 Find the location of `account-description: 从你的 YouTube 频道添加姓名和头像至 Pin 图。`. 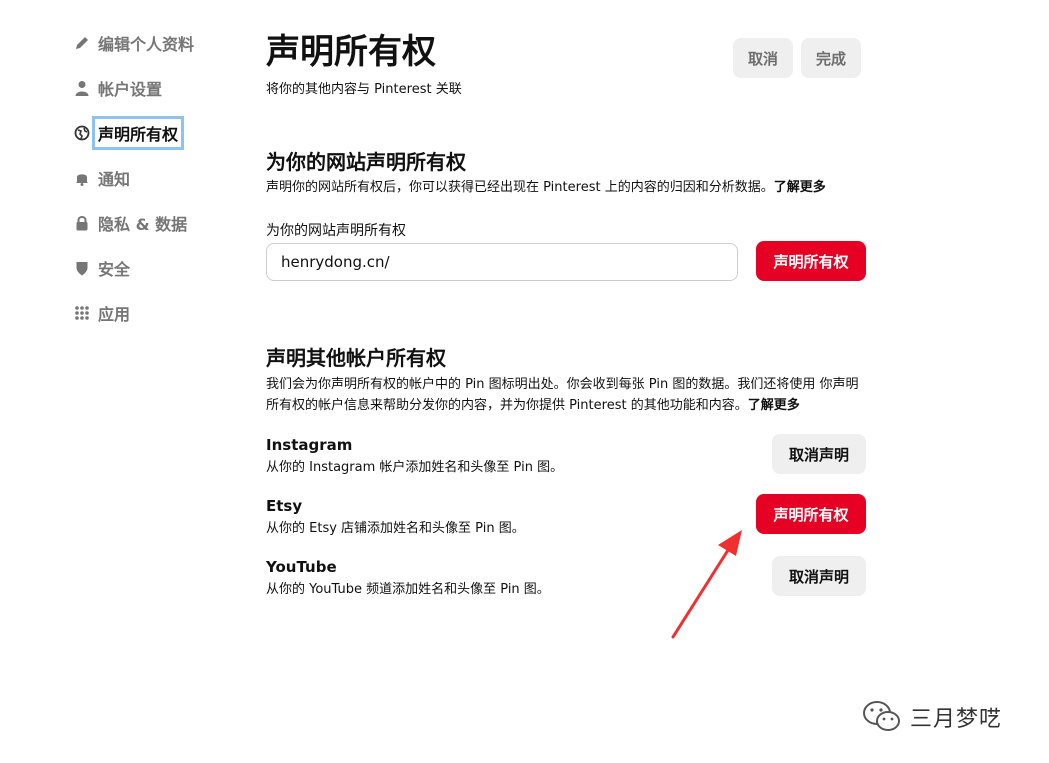

account-description: 从你的 YouTube 频道添加姓名和头像至 Pin 图。 is located at coordinates (408, 589).